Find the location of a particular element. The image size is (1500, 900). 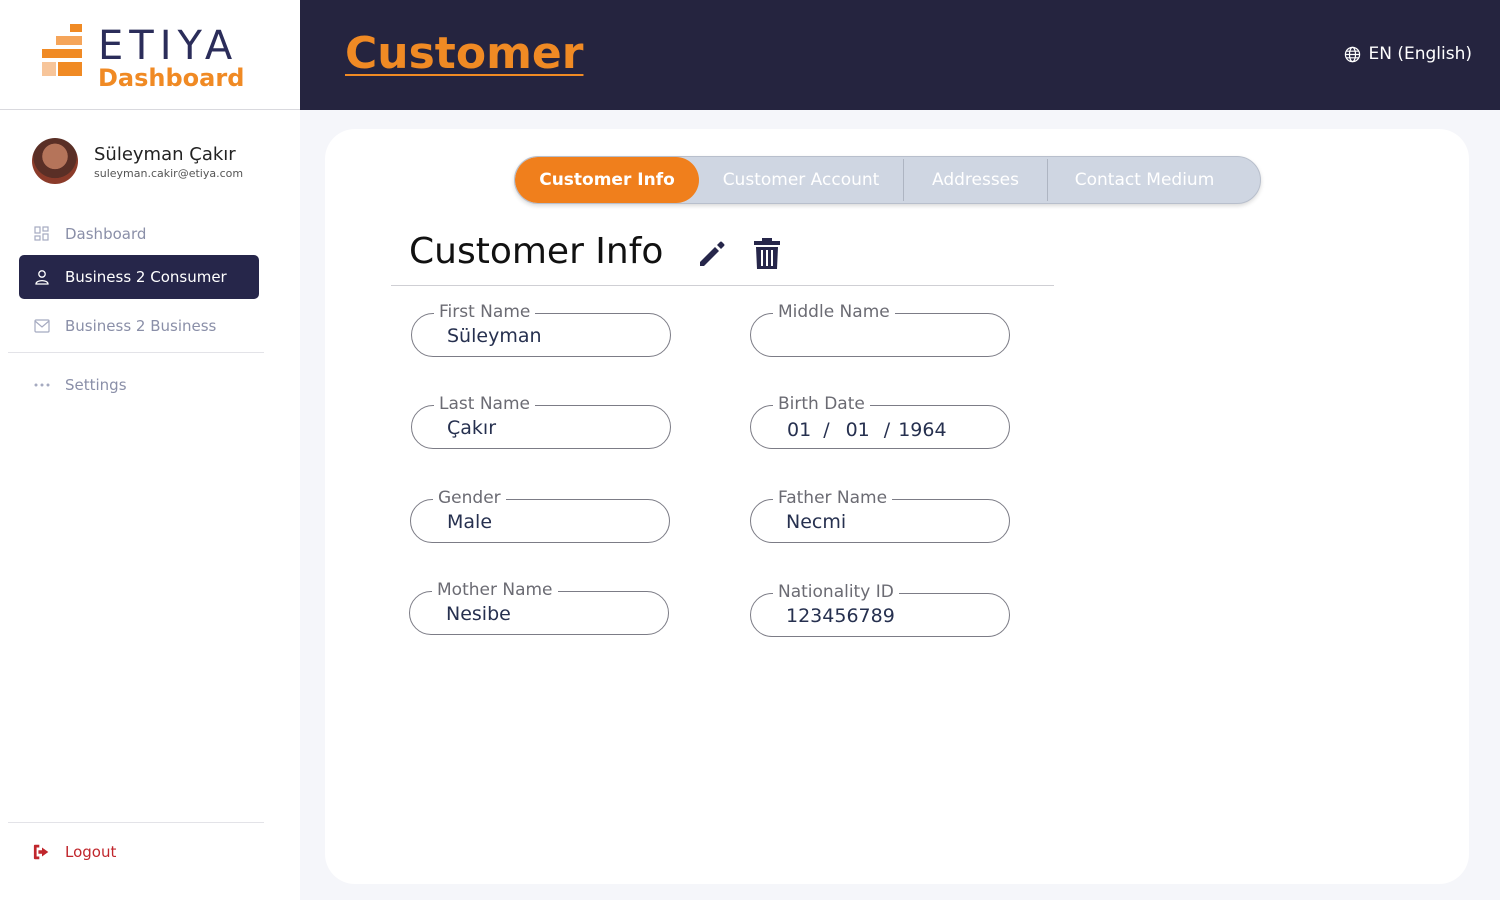

sidebar-item-business-2-business: Business 2 Business is located at coordinates (139, 326).